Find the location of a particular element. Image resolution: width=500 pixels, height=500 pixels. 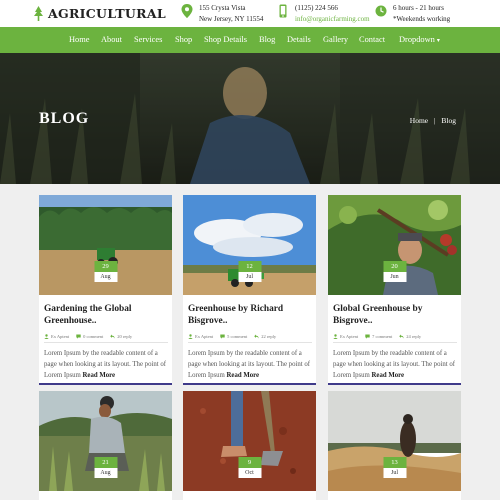

post-title: Greenhouse by Richard Bisgrove.. is located at coordinates (250, 315).